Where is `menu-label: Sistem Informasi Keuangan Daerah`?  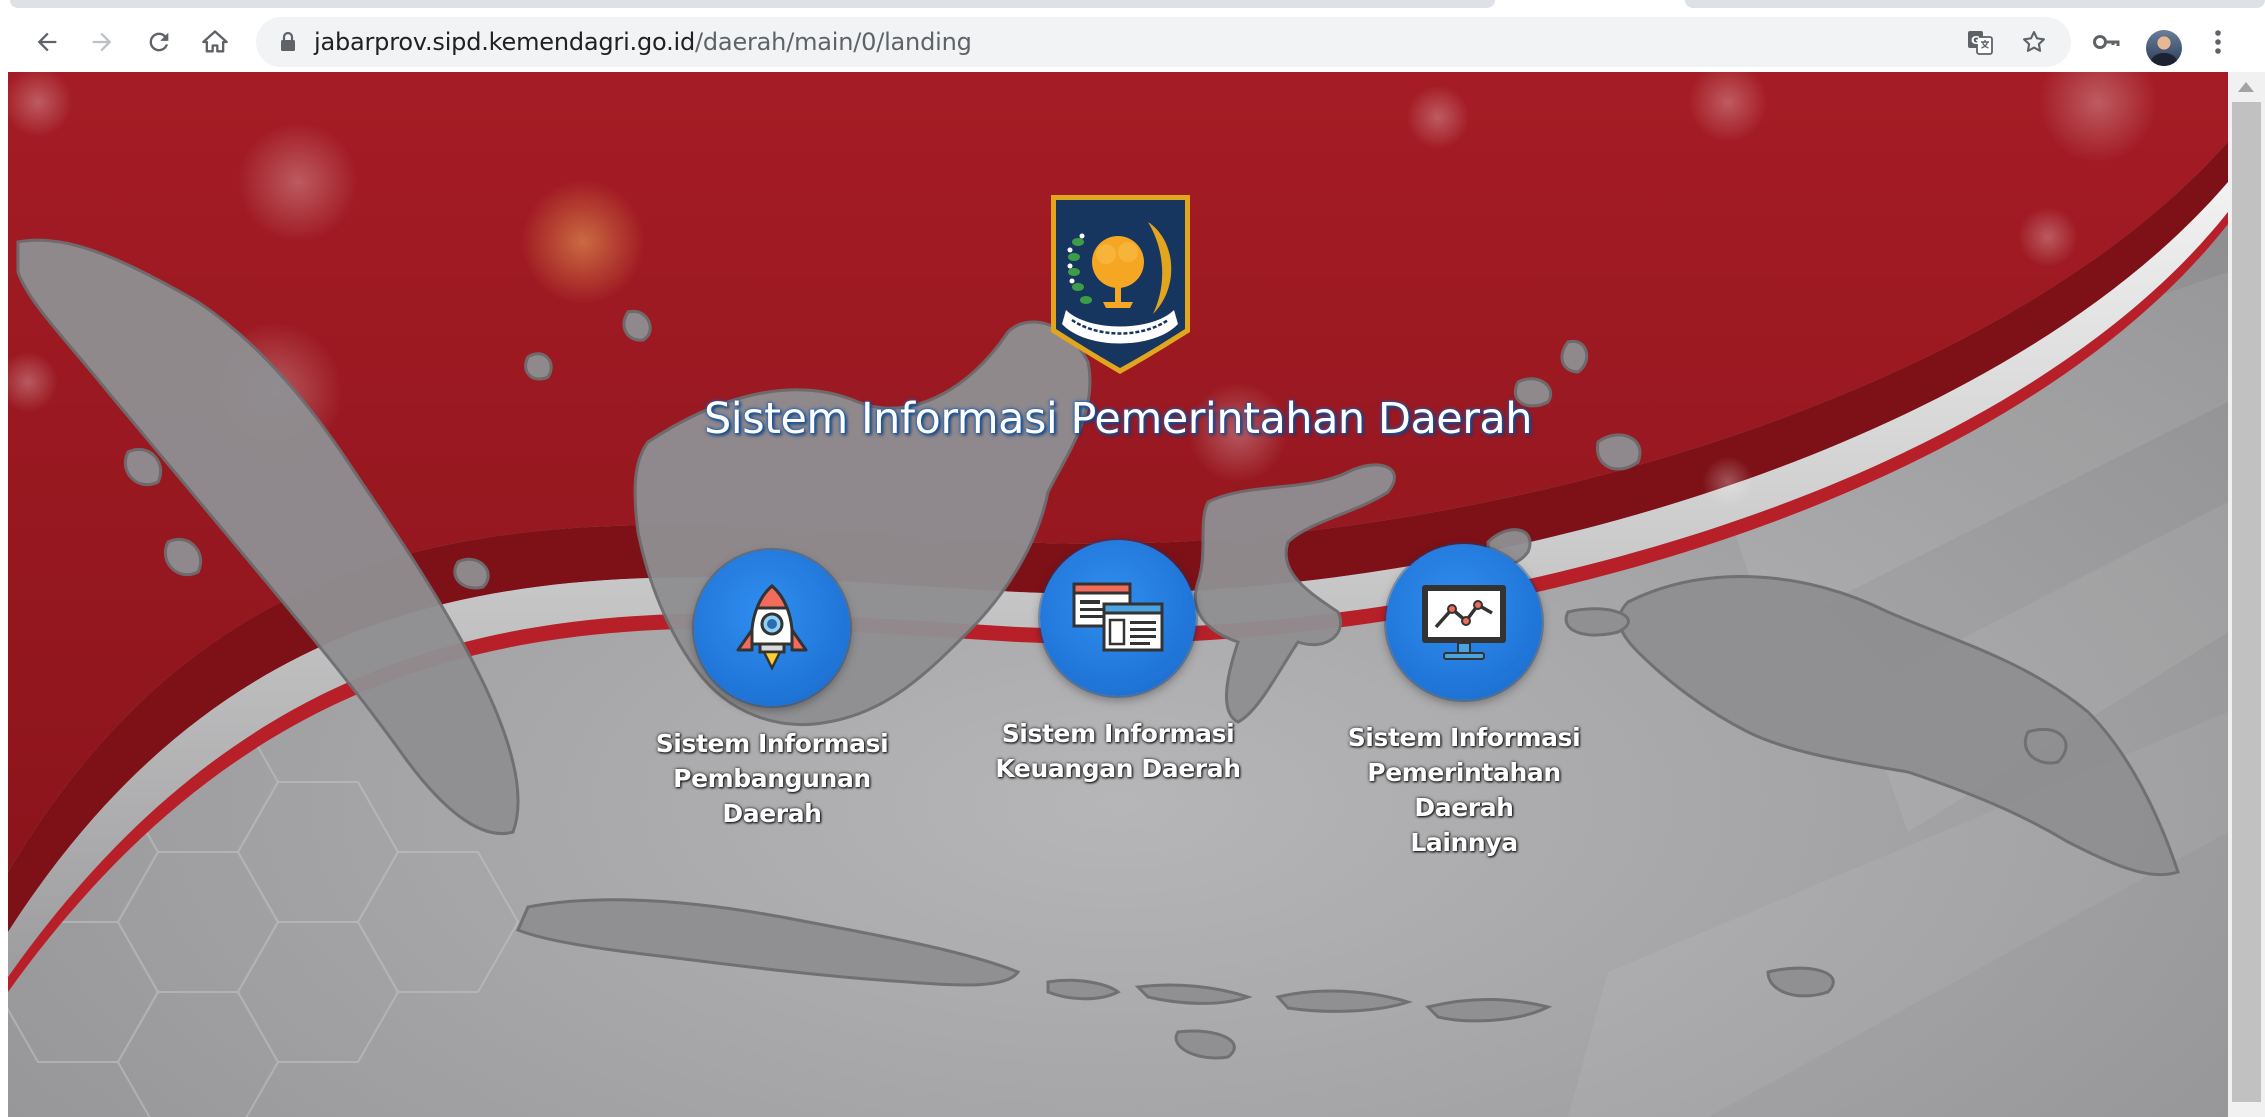
menu-label: Sistem Informasi Keuangan Daerah is located at coordinates (1118, 751).